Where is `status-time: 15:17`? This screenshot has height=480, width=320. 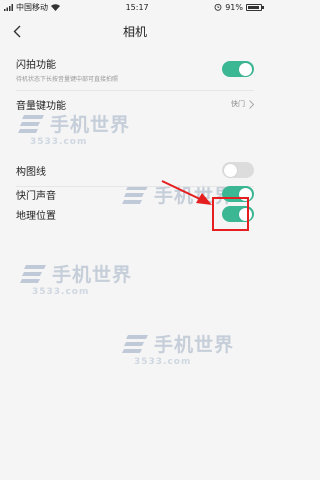 status-time: 15:17 is located at coordinates (137, 7).